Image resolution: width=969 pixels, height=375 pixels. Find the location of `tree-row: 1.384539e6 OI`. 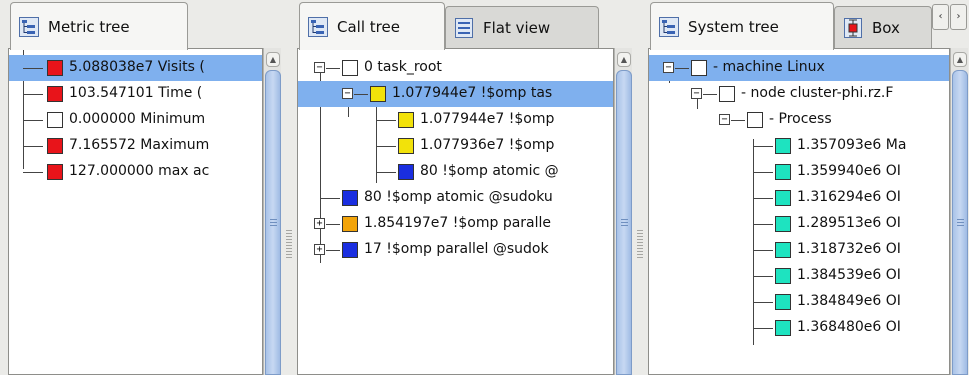

tree-row: 1.384539e6 OI is located at coordinates (799, 276).